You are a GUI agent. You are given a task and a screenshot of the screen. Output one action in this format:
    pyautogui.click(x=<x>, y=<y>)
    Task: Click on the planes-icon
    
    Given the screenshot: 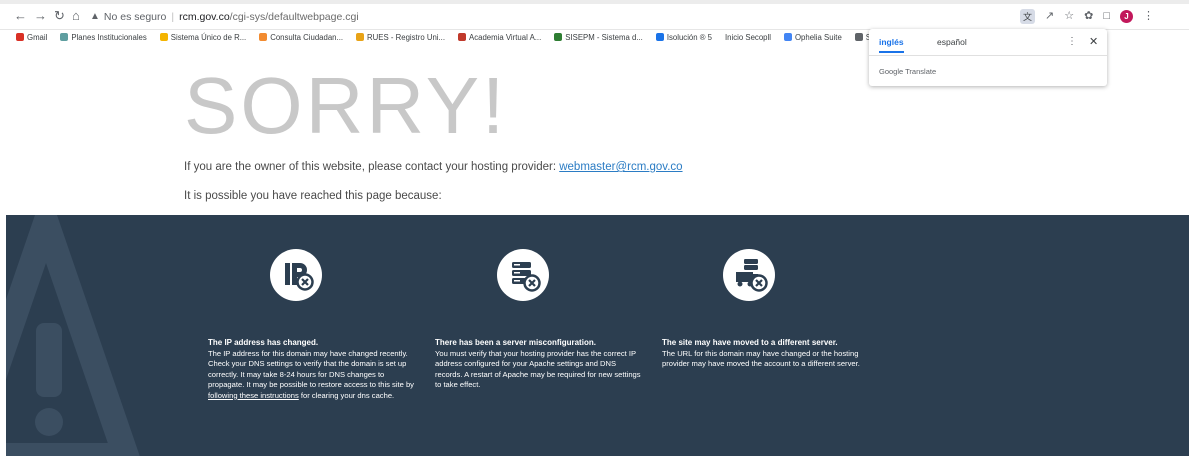 What is the action you would take?
    pyautogui.click(x=64, y=37)
    